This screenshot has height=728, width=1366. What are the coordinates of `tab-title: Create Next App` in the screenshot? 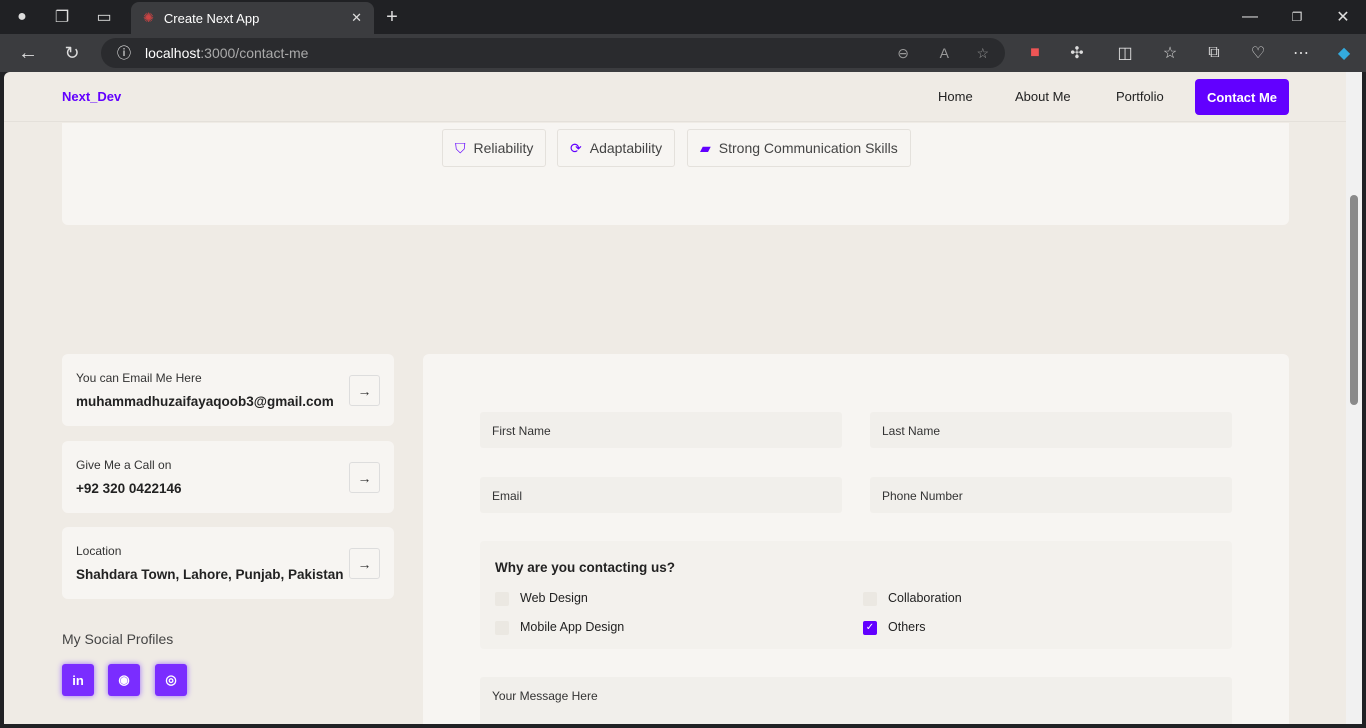 It's located at (211, 18).